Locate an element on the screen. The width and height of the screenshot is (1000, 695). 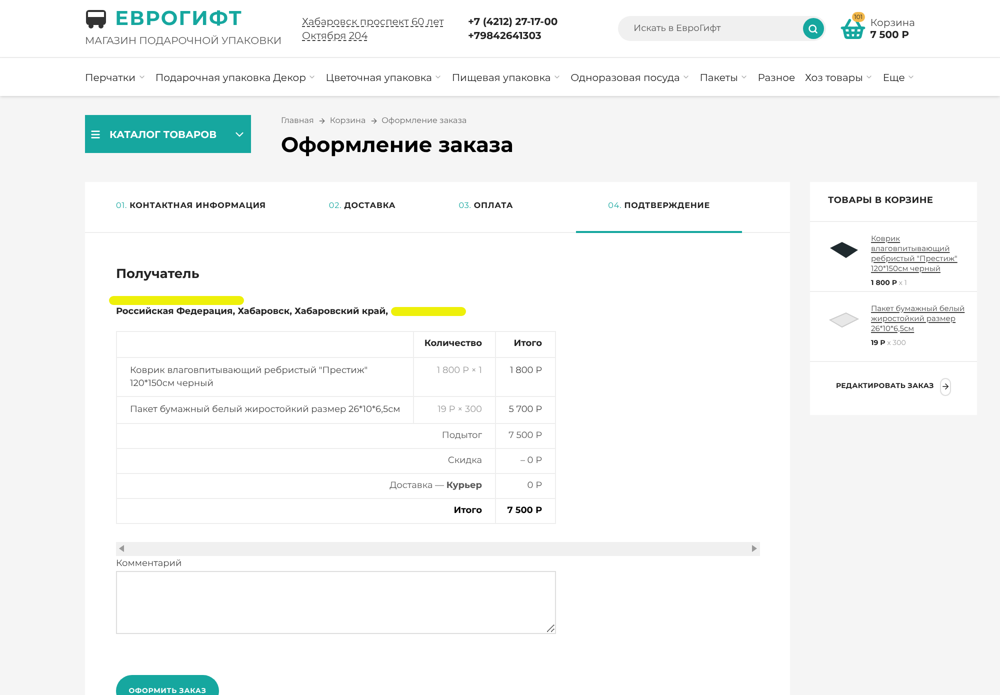
sidebar-title: ТОВАРЫ В КОРЗИНЕ is located at coordinates (893, 202).